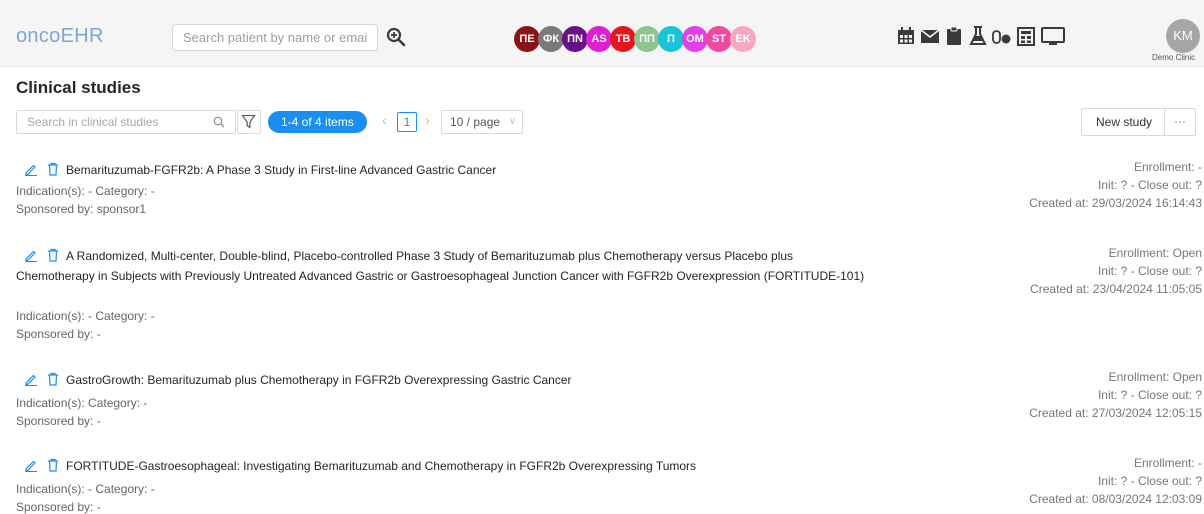 The width and height of the screenshot is (1204, 514). Describe the element at coordinates (743, 39) in the screenshot. I see `patient-bubble: EK` at that location.